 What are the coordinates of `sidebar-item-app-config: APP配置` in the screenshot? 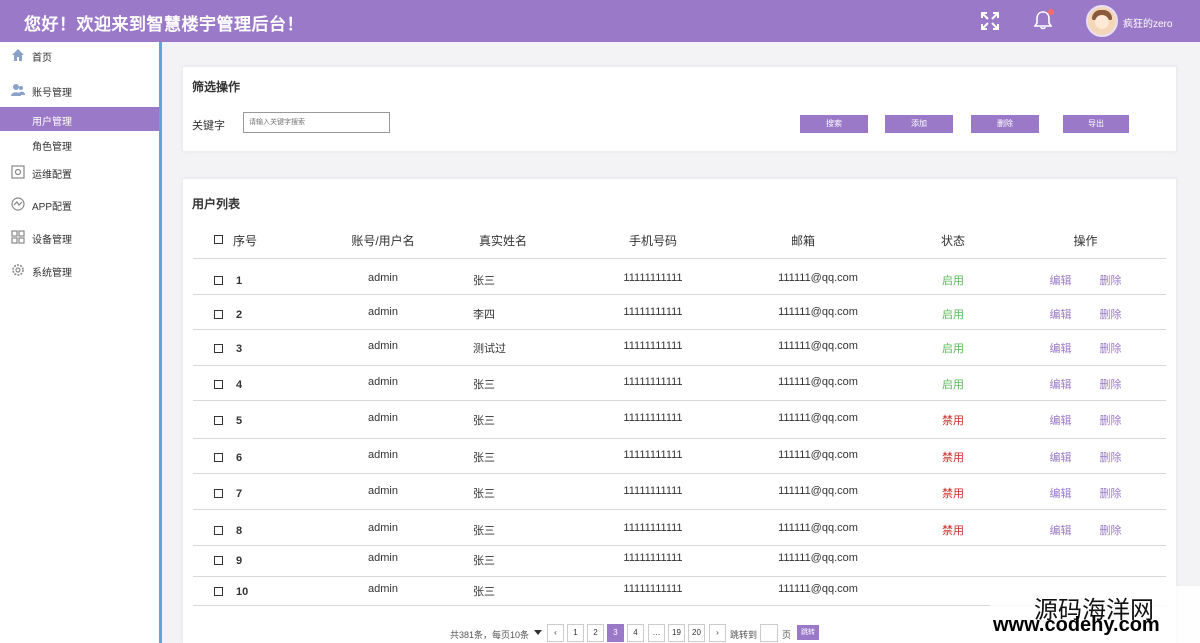 It's located at (79, 204).